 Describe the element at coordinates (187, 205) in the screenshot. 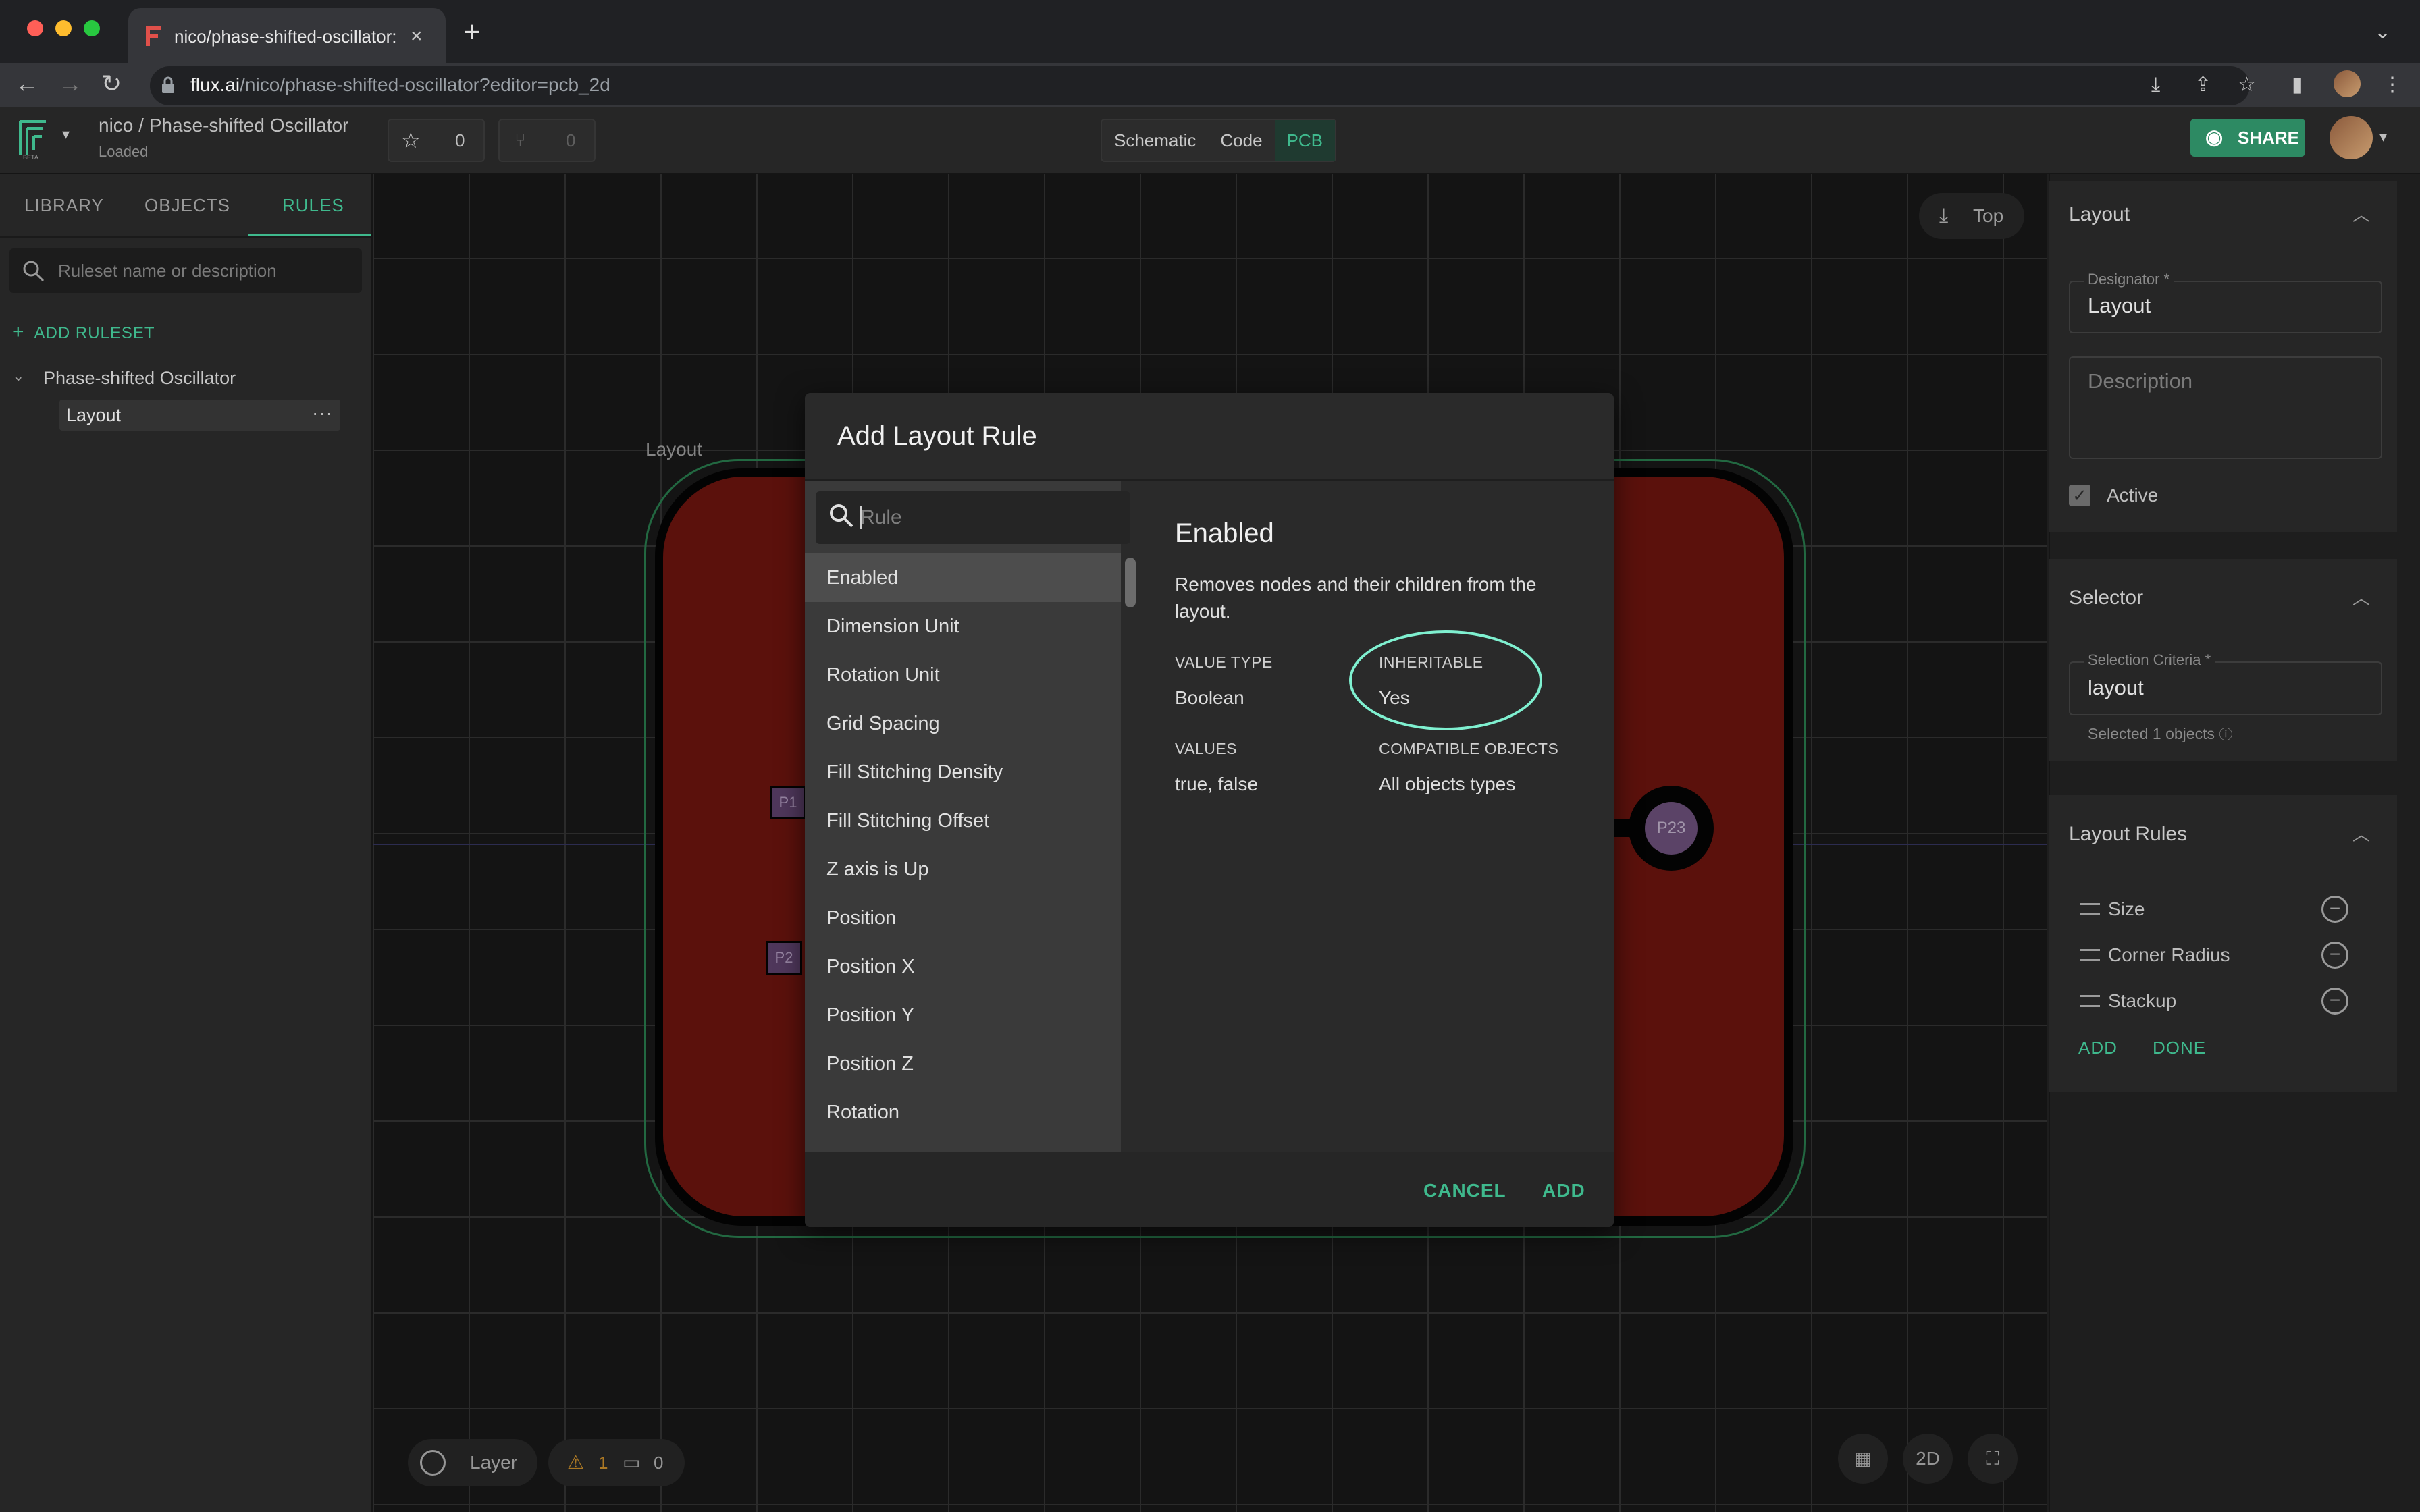

I see `tab-objects: OBJECTS` at that location.